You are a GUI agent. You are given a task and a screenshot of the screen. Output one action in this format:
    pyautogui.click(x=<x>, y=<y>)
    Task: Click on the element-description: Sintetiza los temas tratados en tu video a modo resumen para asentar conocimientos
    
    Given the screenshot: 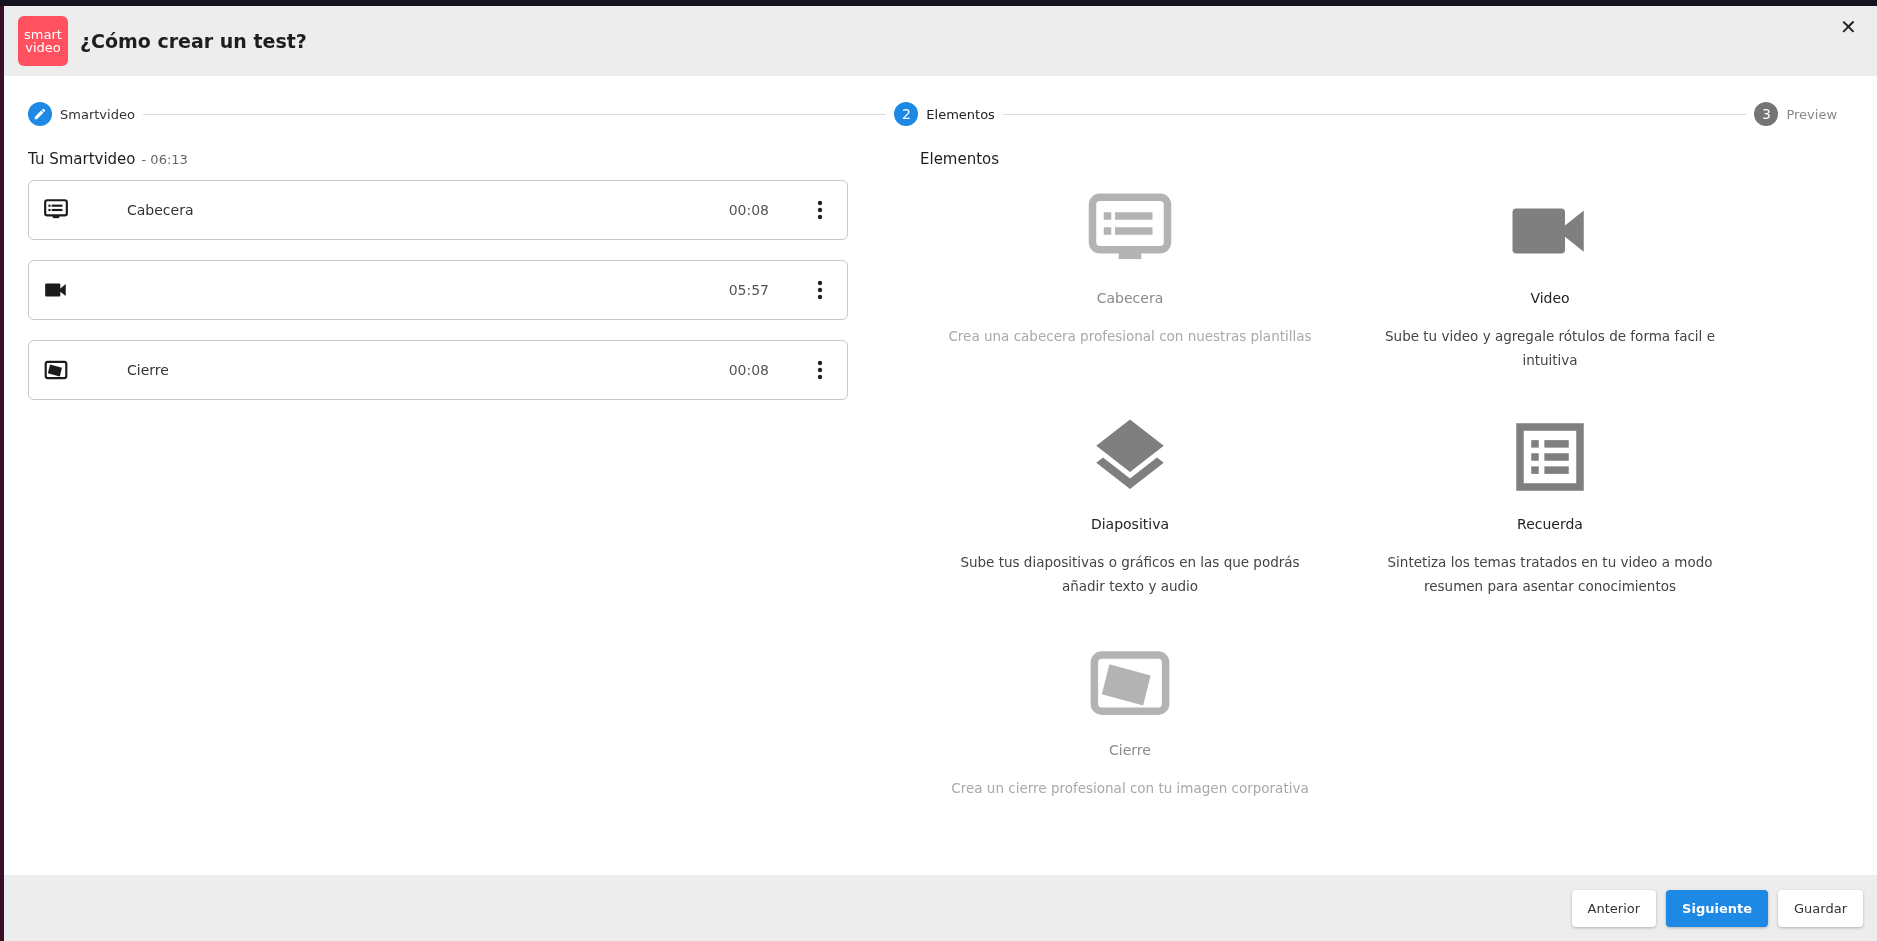 What is the action you would take?
    pyautogui.click(x=1550, y=574)
    